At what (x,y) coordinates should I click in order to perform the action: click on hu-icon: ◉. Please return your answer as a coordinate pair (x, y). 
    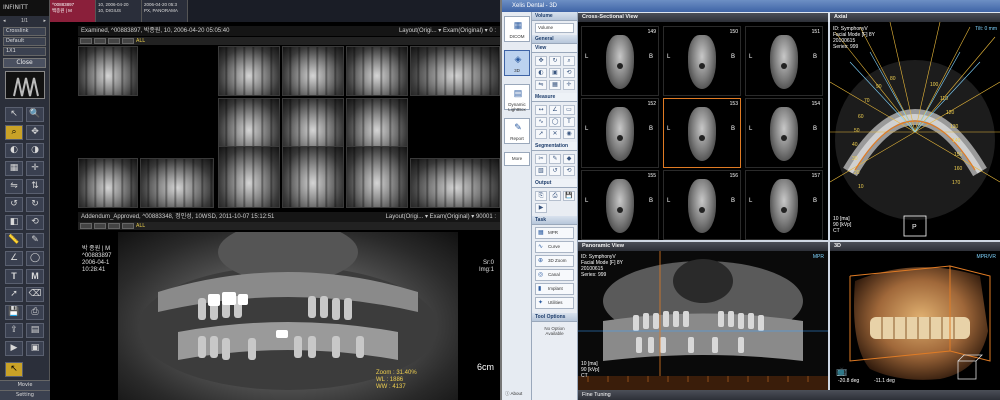
    Looking at the image, I should click on (569, 134).